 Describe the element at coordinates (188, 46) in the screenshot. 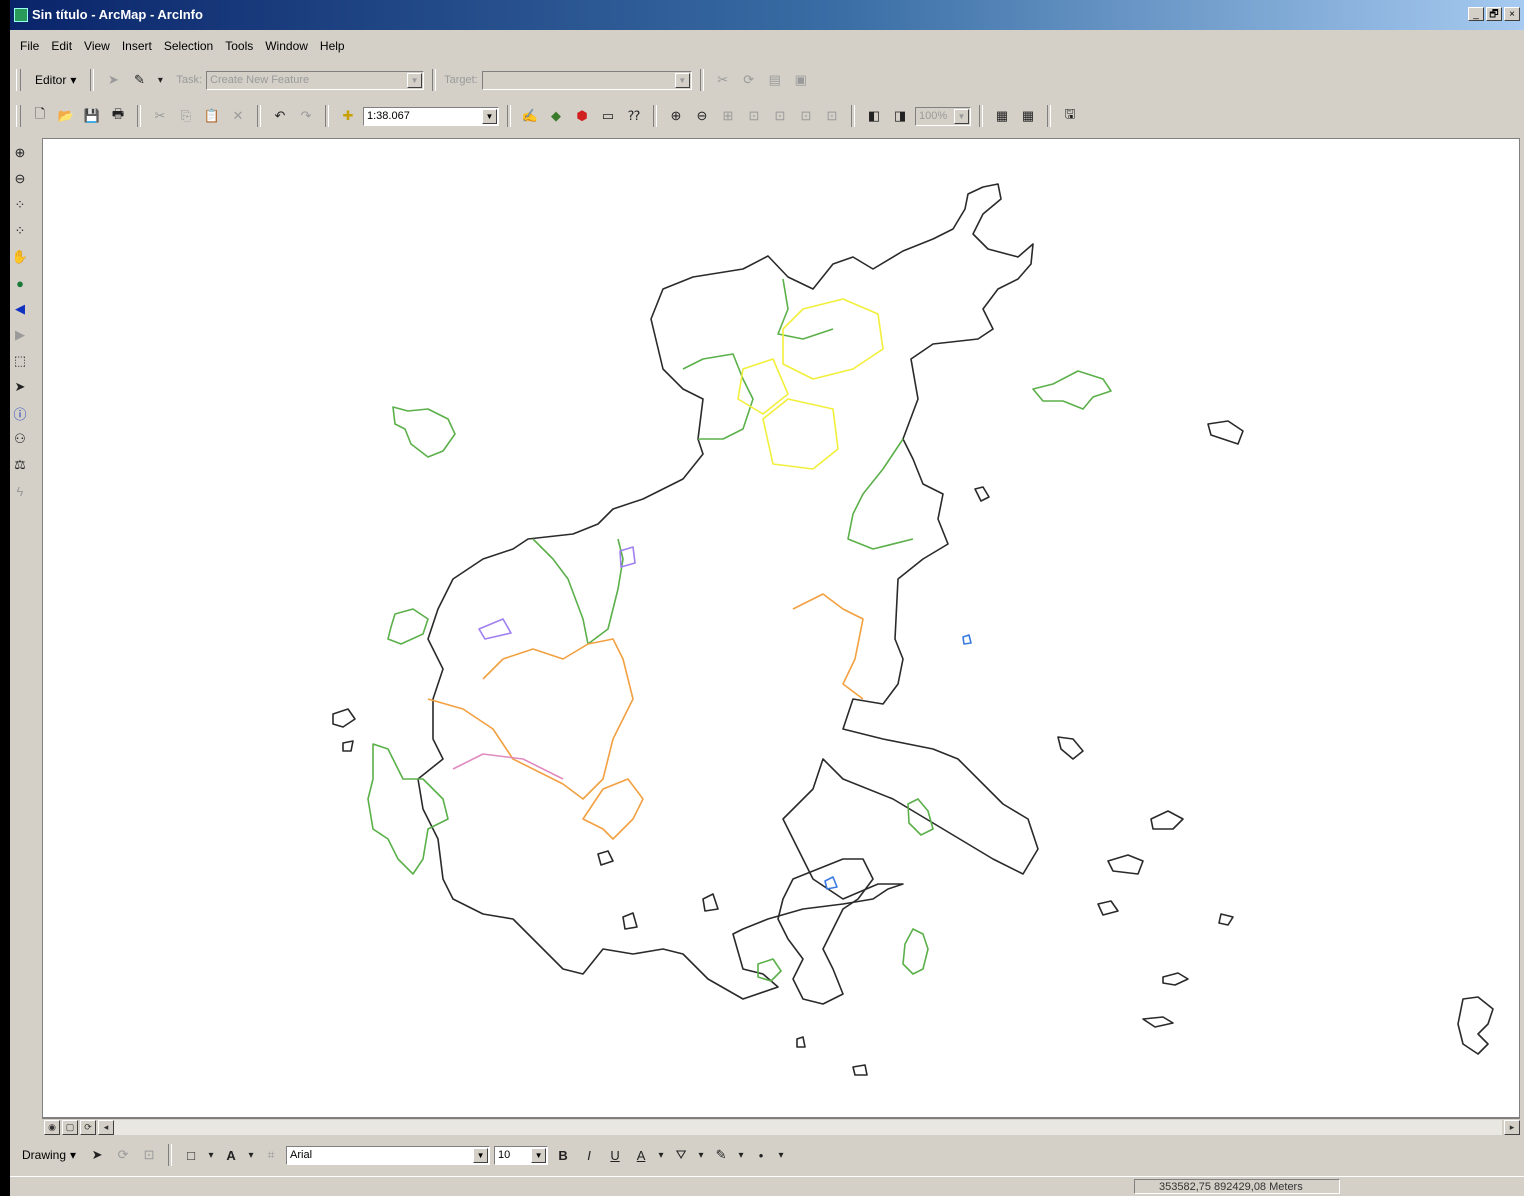

I see `menu-selection: Selection` at that location.